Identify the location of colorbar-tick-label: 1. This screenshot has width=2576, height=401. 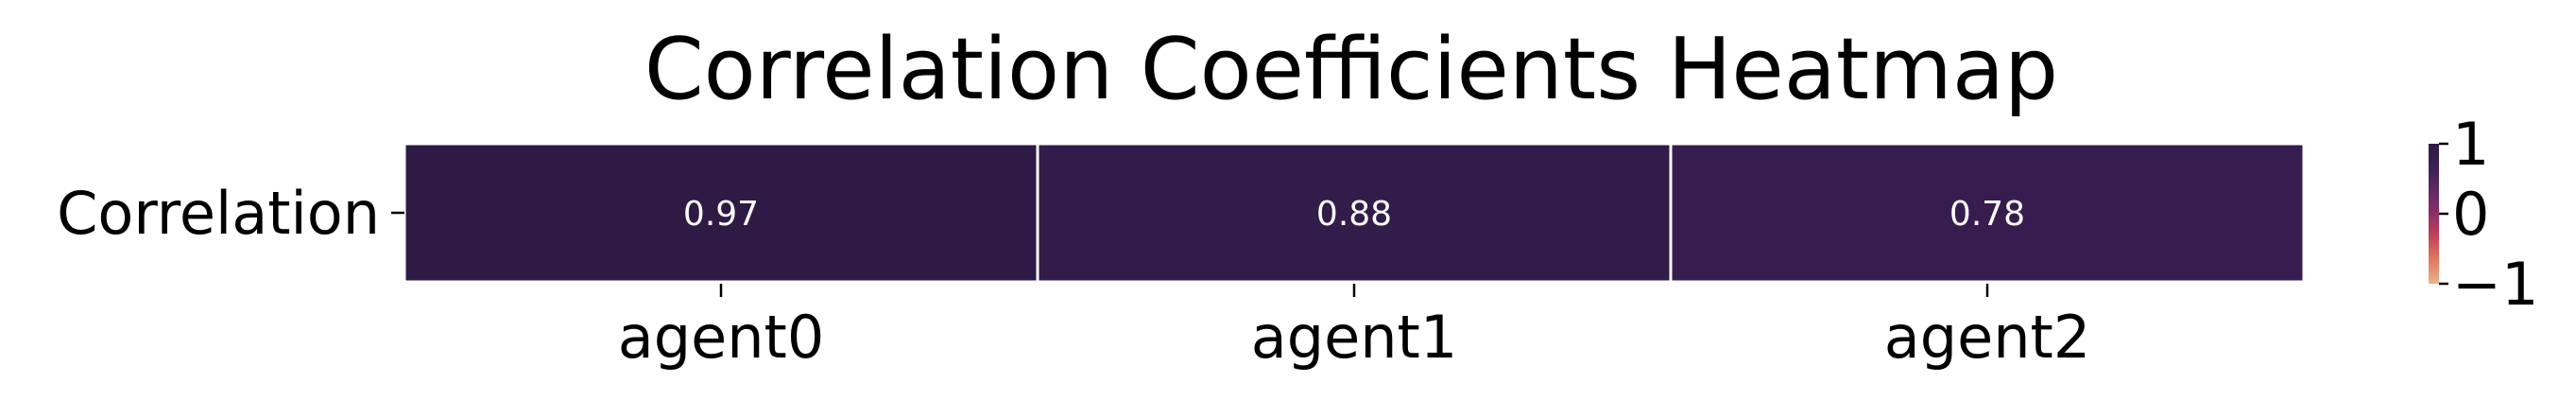
(2470, 144).